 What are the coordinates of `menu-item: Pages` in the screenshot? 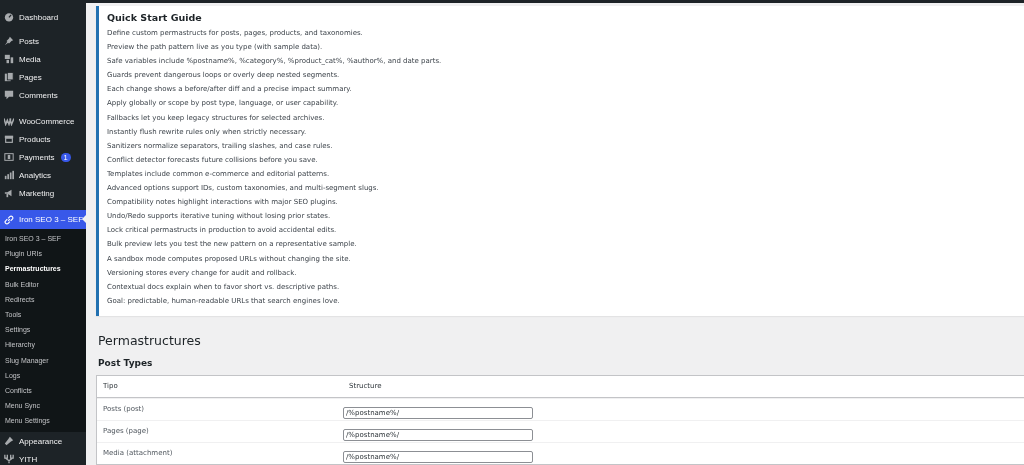 It's located at (43, 77).